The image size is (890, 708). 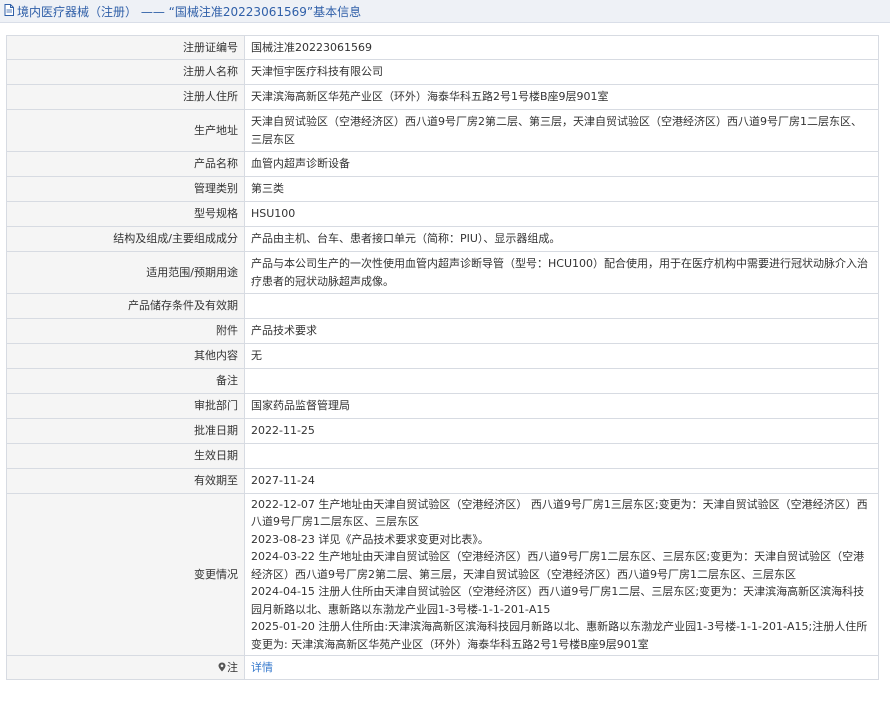 I want to click on table-row: 生效日期, so click(x=442, y=456).